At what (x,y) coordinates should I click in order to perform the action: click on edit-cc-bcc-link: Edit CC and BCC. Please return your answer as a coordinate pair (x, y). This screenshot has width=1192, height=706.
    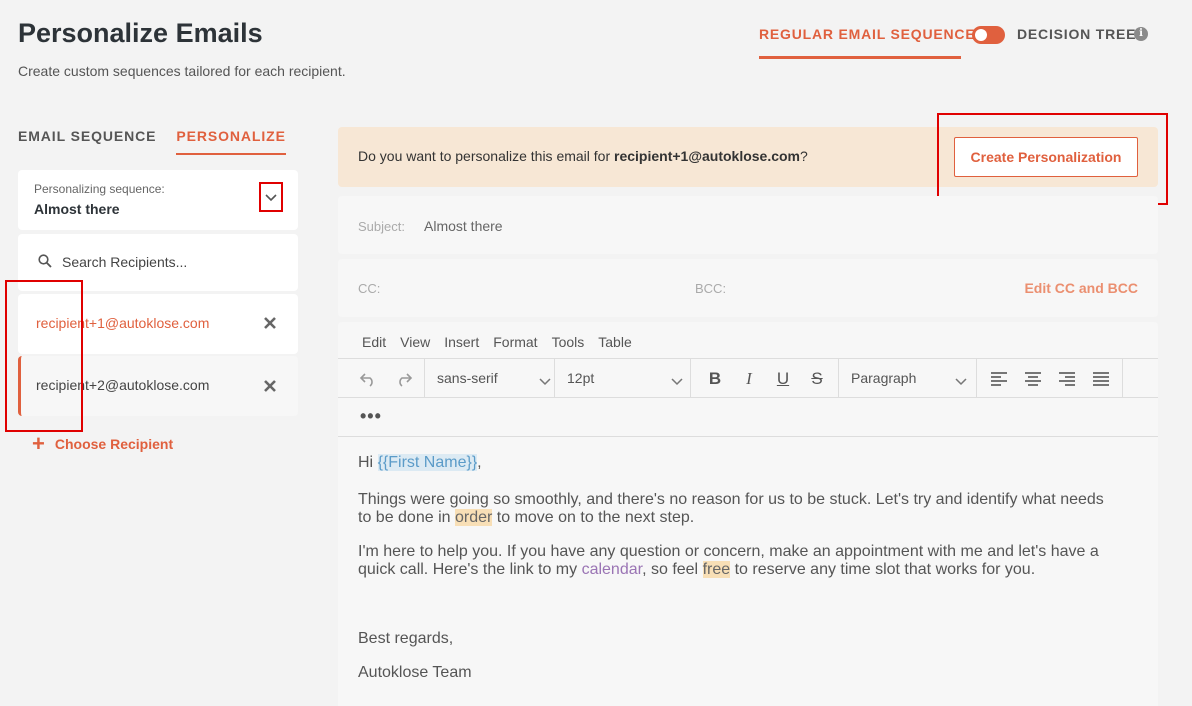
    Looking at the image, I should click on (1081, 288).